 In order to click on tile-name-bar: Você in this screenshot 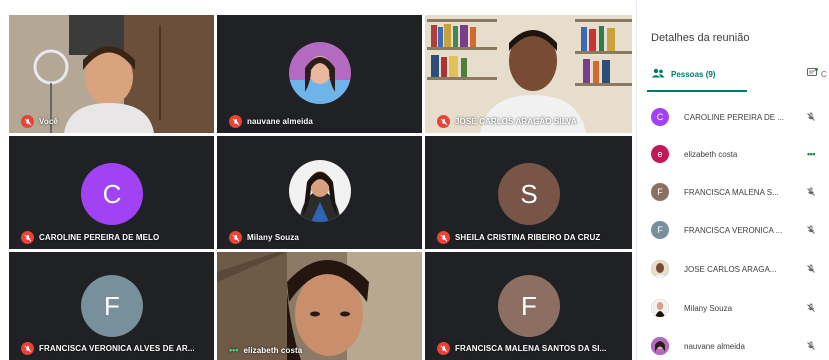, I will do `click(39, 121)`.